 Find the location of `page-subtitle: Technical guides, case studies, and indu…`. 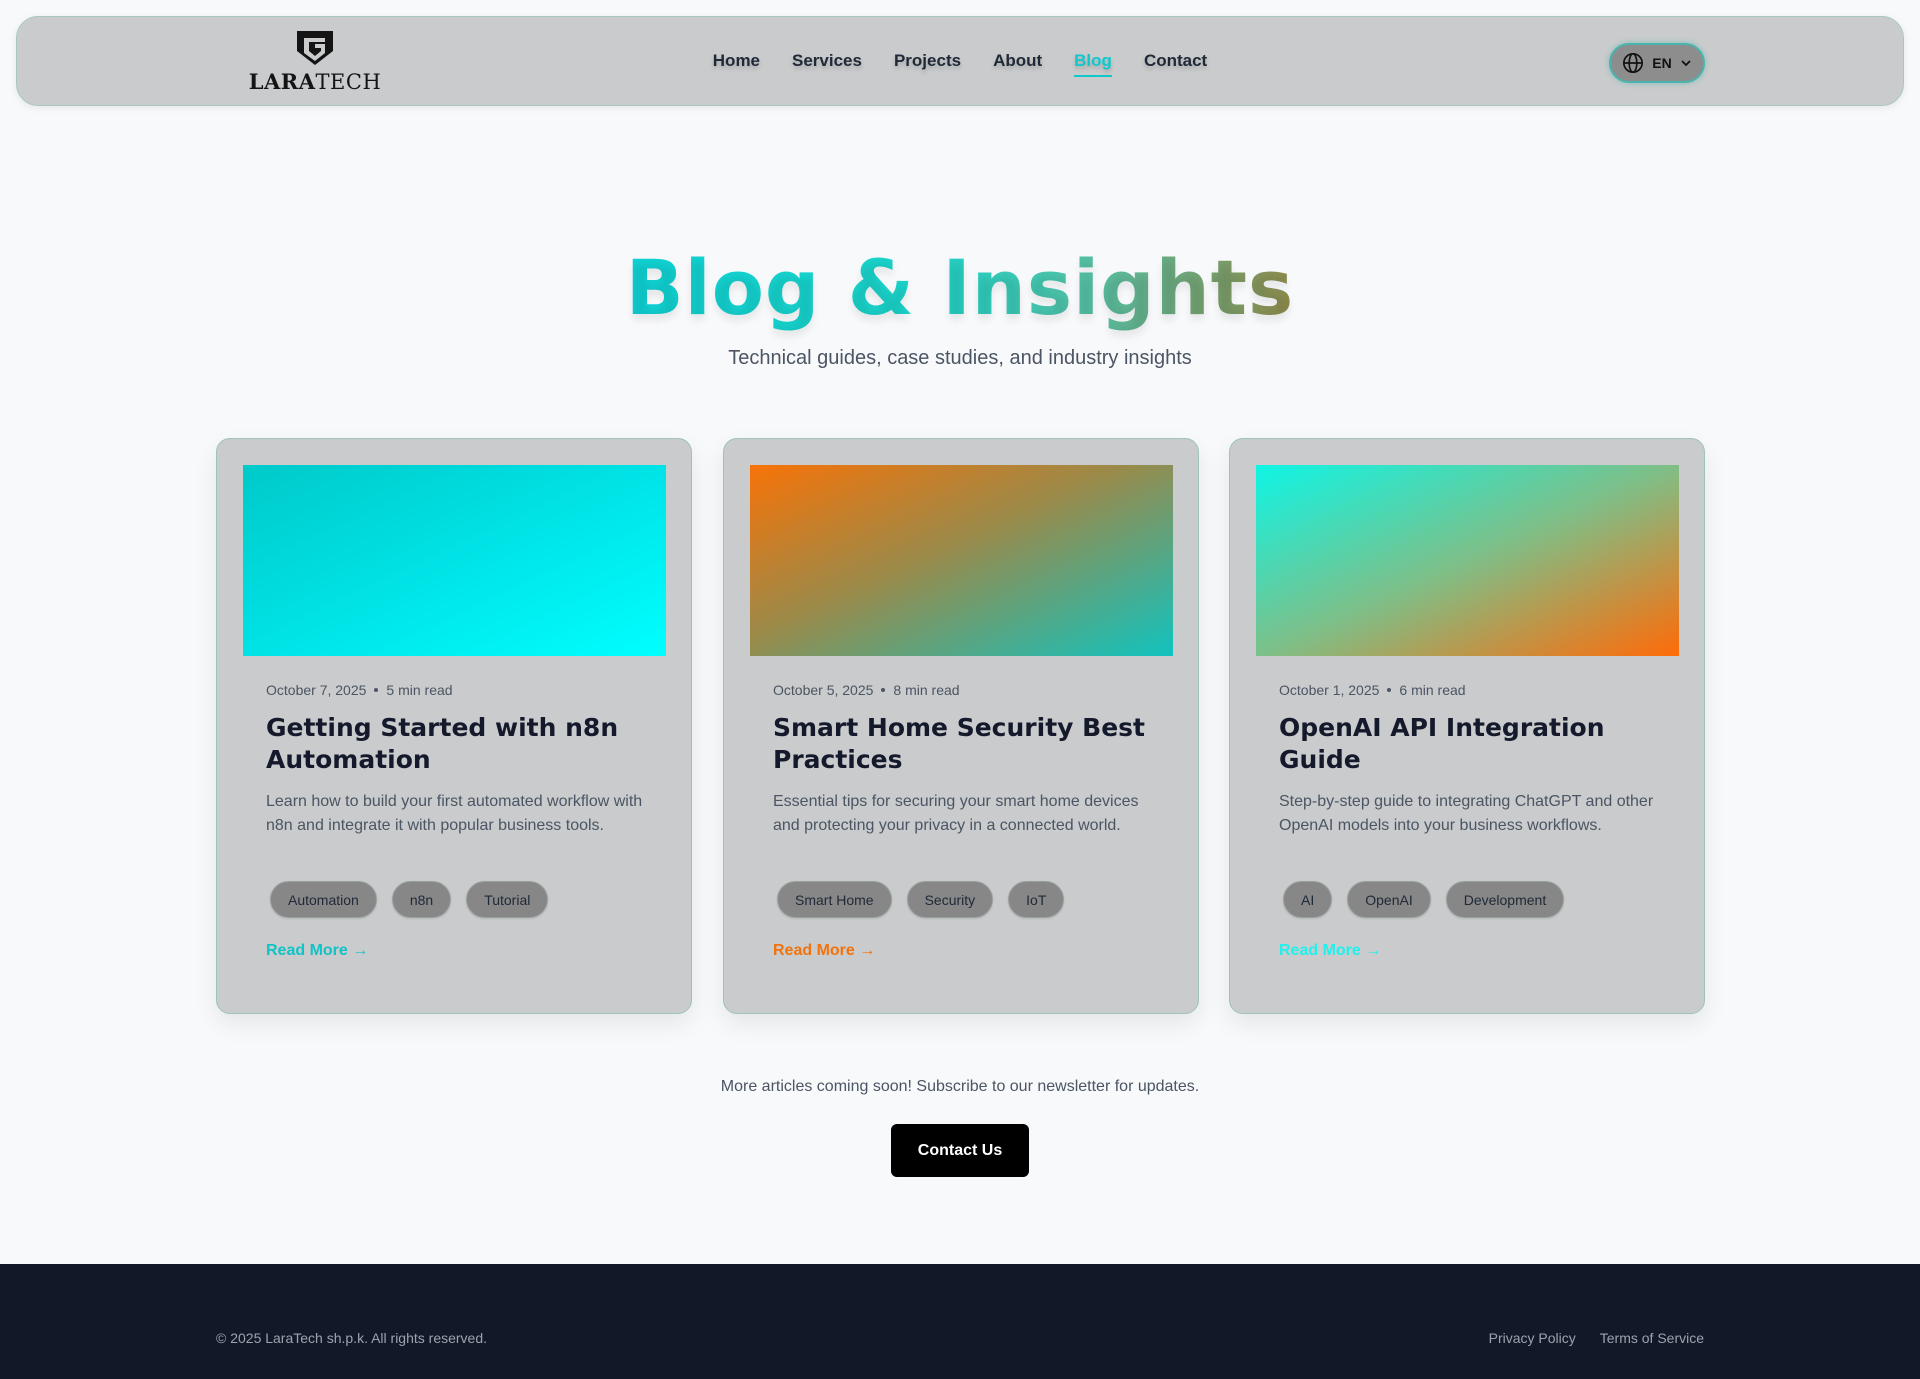

page-subtitle: Technical guides, case studies, and indu… is located at coordinates (960, 358).